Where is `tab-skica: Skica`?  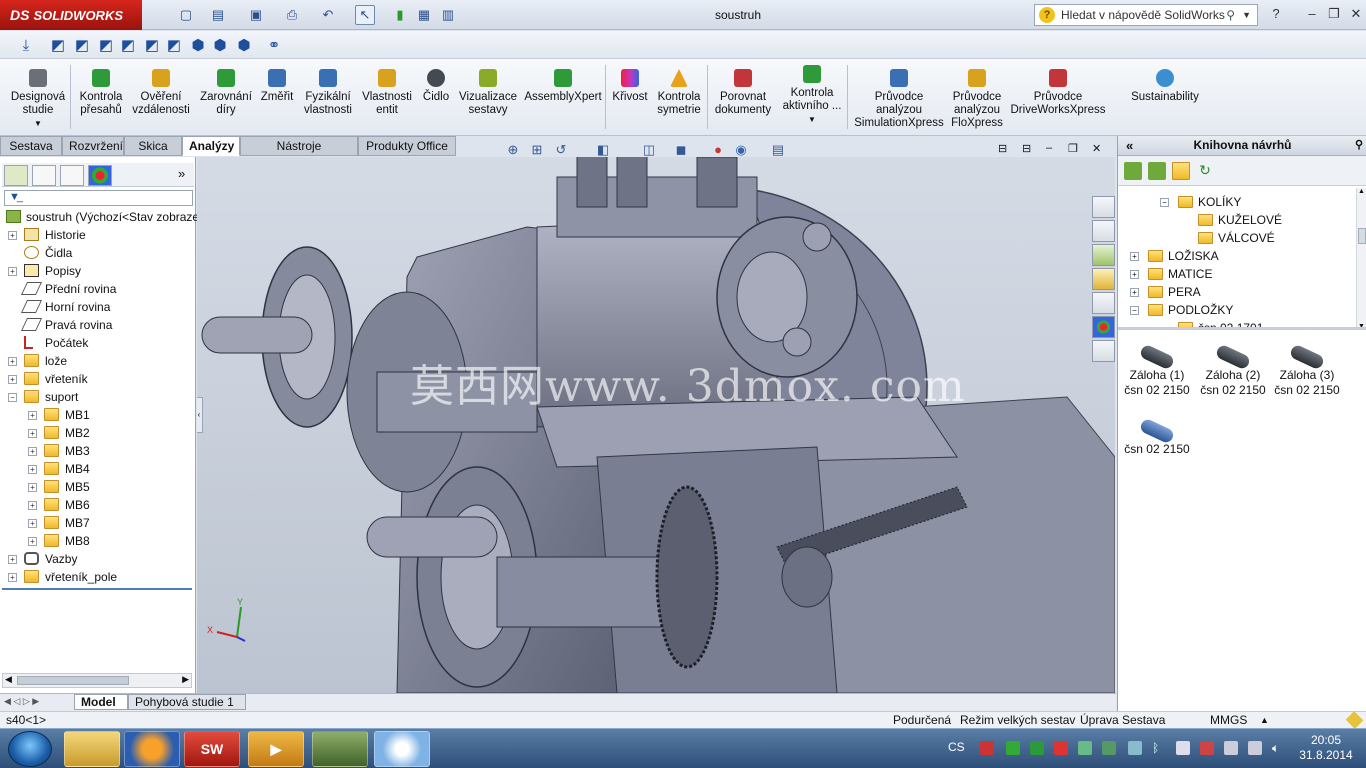
tab-skica: Skica is located at coordinates (153, 146).